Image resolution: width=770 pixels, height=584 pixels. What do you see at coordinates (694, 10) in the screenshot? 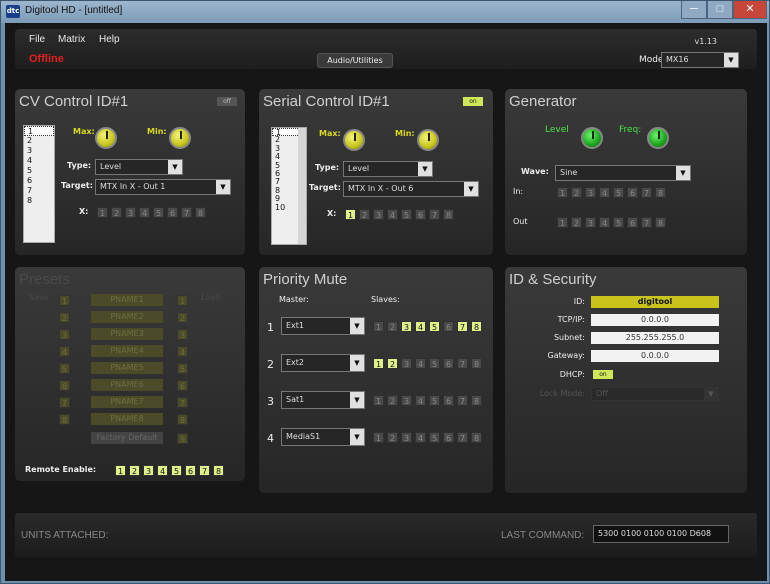
I see `minimize-button: ─` at bounding box center [694, 10].